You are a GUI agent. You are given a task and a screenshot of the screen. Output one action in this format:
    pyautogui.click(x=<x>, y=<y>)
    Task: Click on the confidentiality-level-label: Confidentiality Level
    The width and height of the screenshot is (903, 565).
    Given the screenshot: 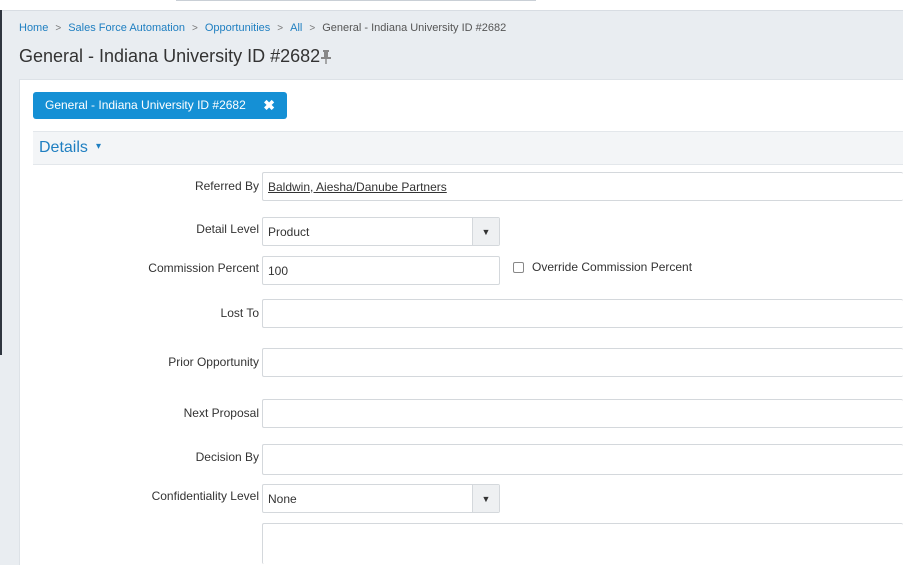 What is the action you would take?
    pyautogui.click(x=205, y=496)
    